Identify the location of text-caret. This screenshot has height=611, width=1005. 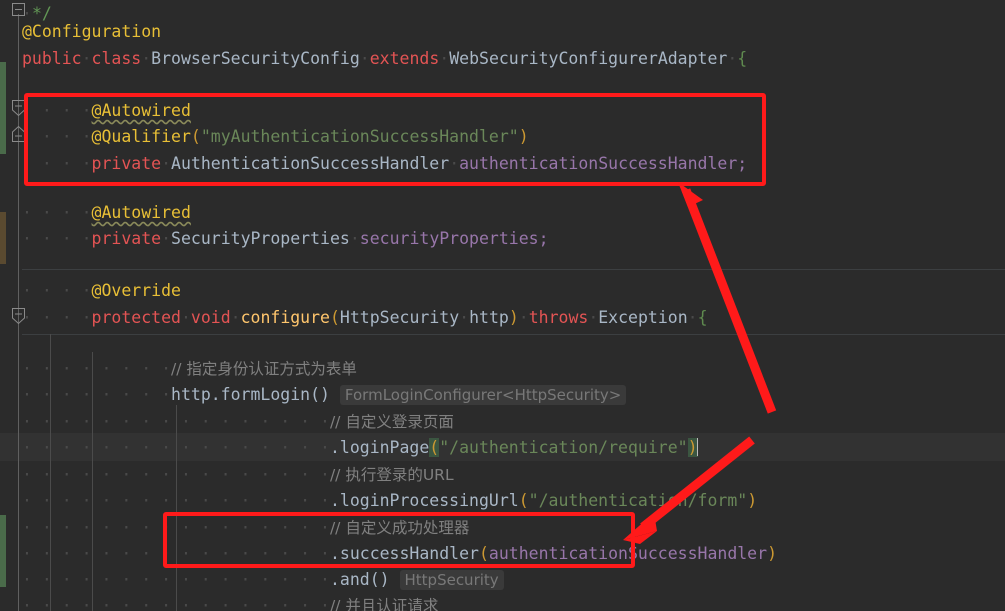
(697, 447).